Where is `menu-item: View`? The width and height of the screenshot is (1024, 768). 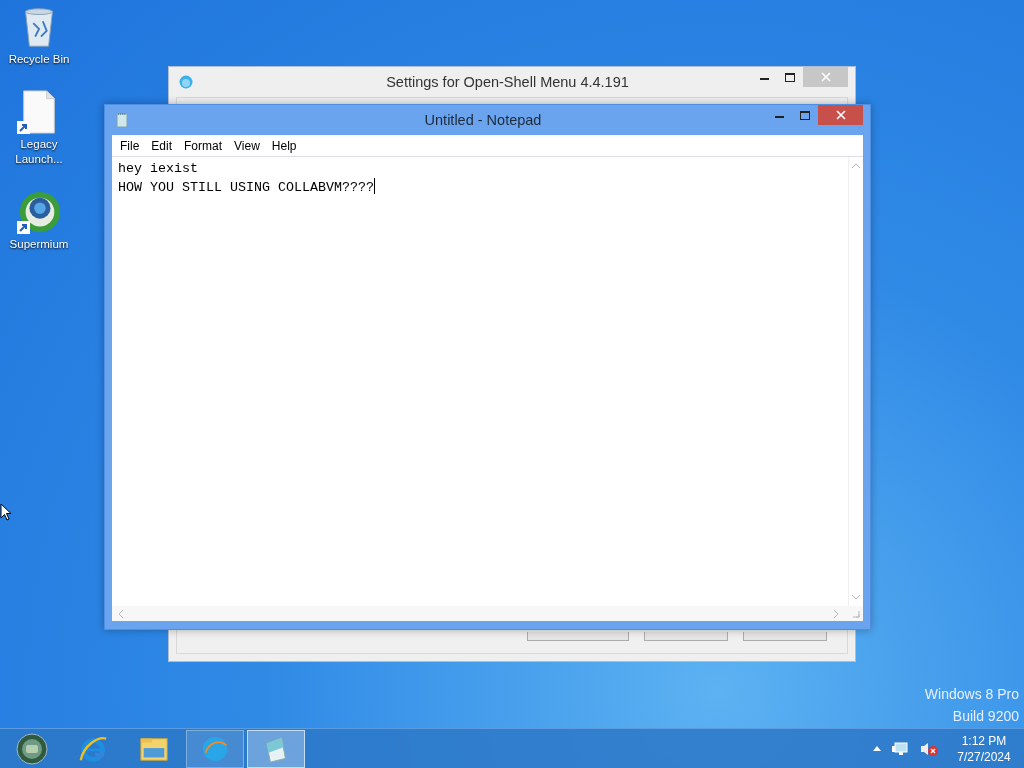 menu-item: View is located at coordinates (247, 145).